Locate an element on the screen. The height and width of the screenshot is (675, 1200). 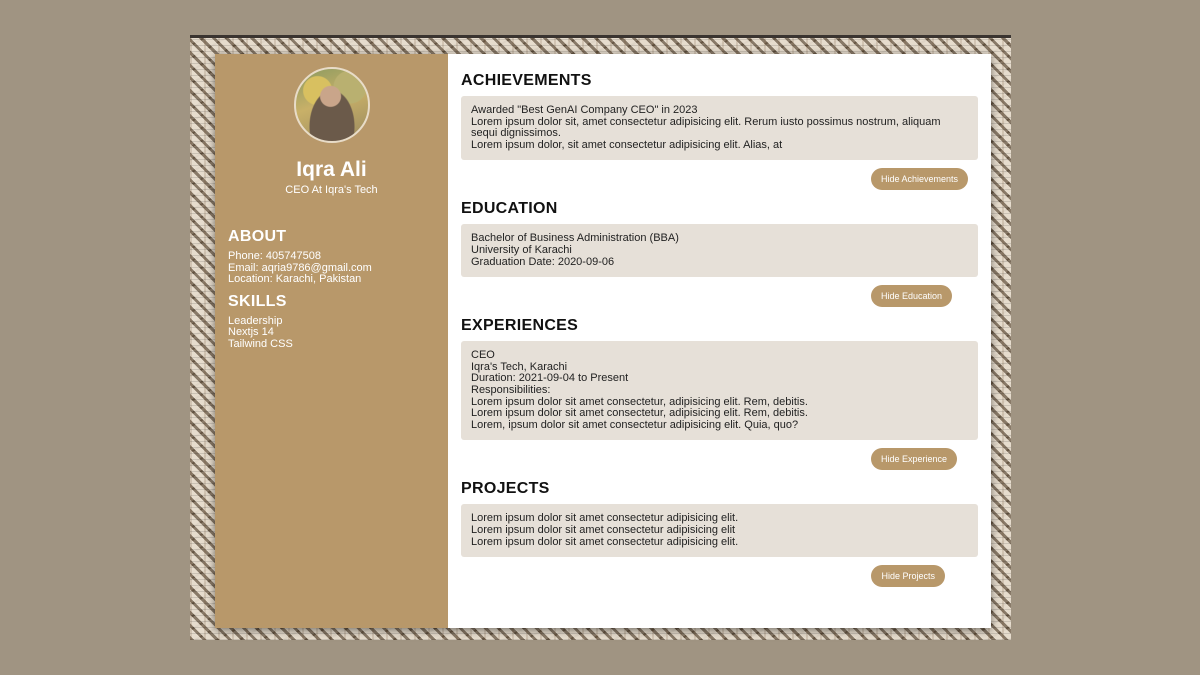
about-heading: ABOUT is located at coordinates (257, 236).